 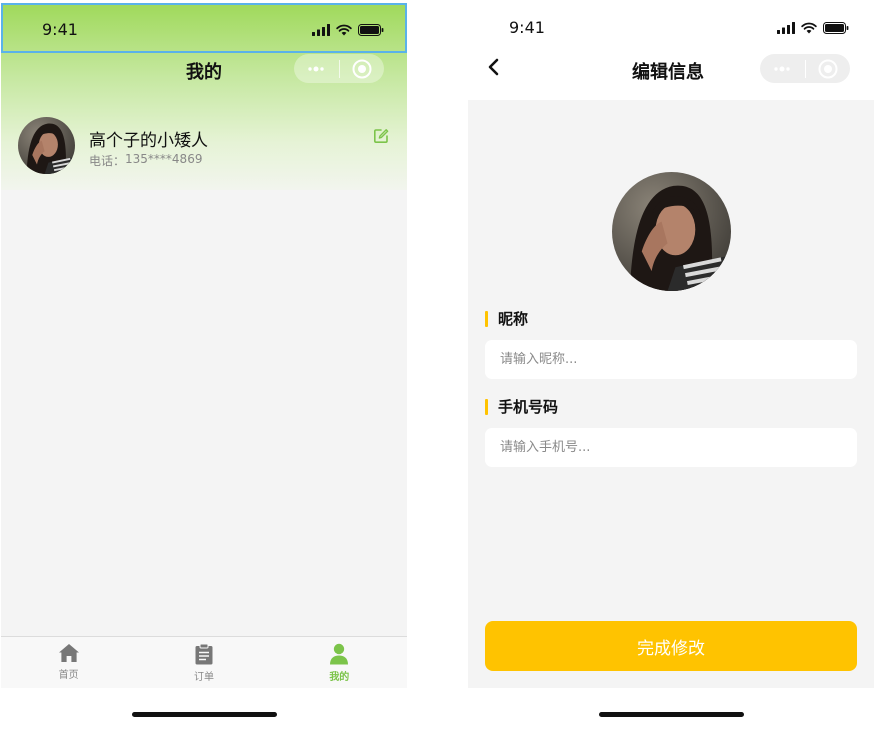 I want to click on home-icon, so click(x=68, y=653).